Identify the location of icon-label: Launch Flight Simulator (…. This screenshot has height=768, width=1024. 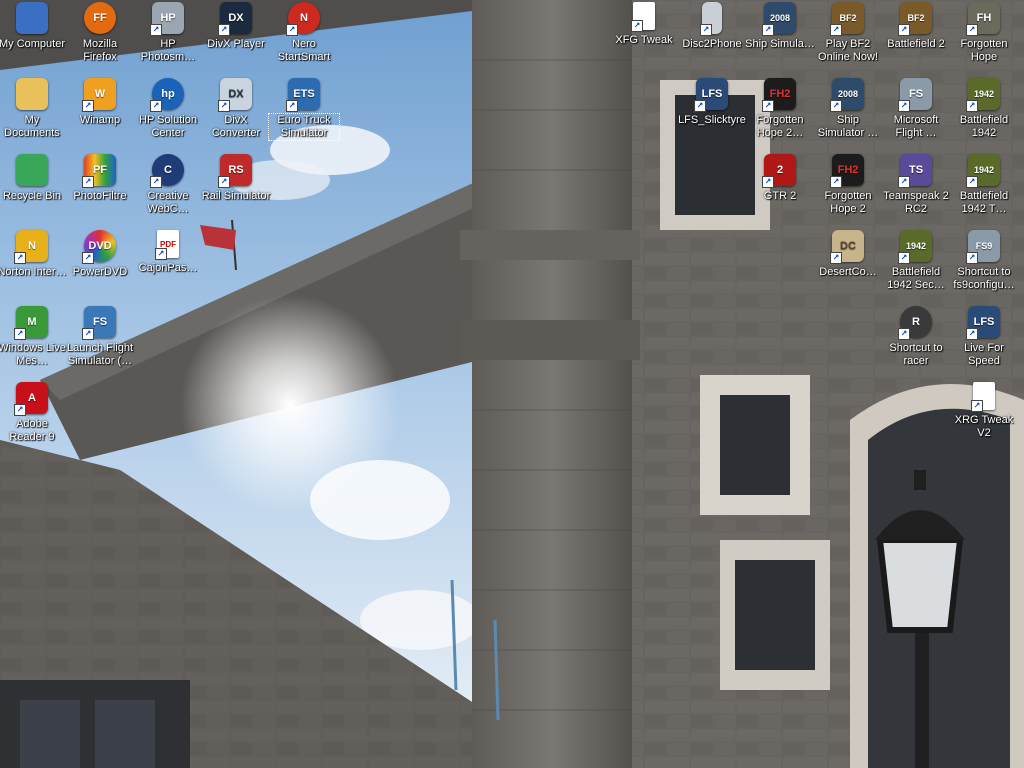
(100, 354).